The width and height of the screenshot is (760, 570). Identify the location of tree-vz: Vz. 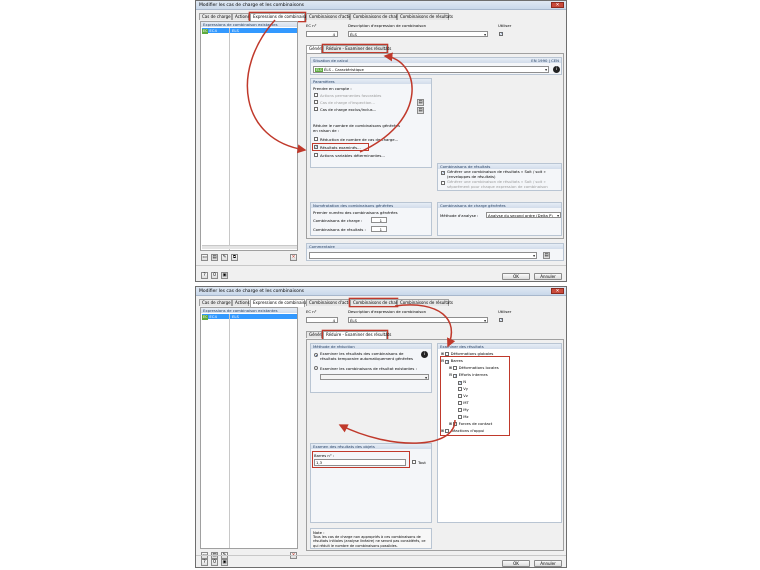
(463, 395).